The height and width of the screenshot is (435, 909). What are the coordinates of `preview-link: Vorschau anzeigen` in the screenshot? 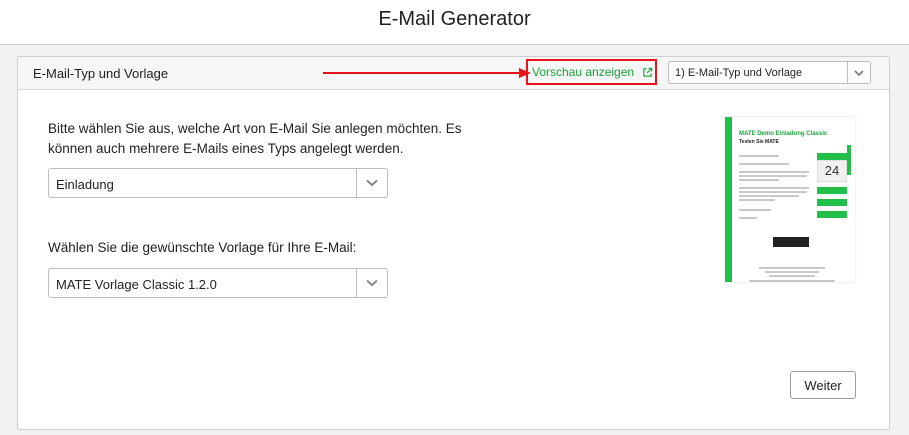 It's located at (591, 72).